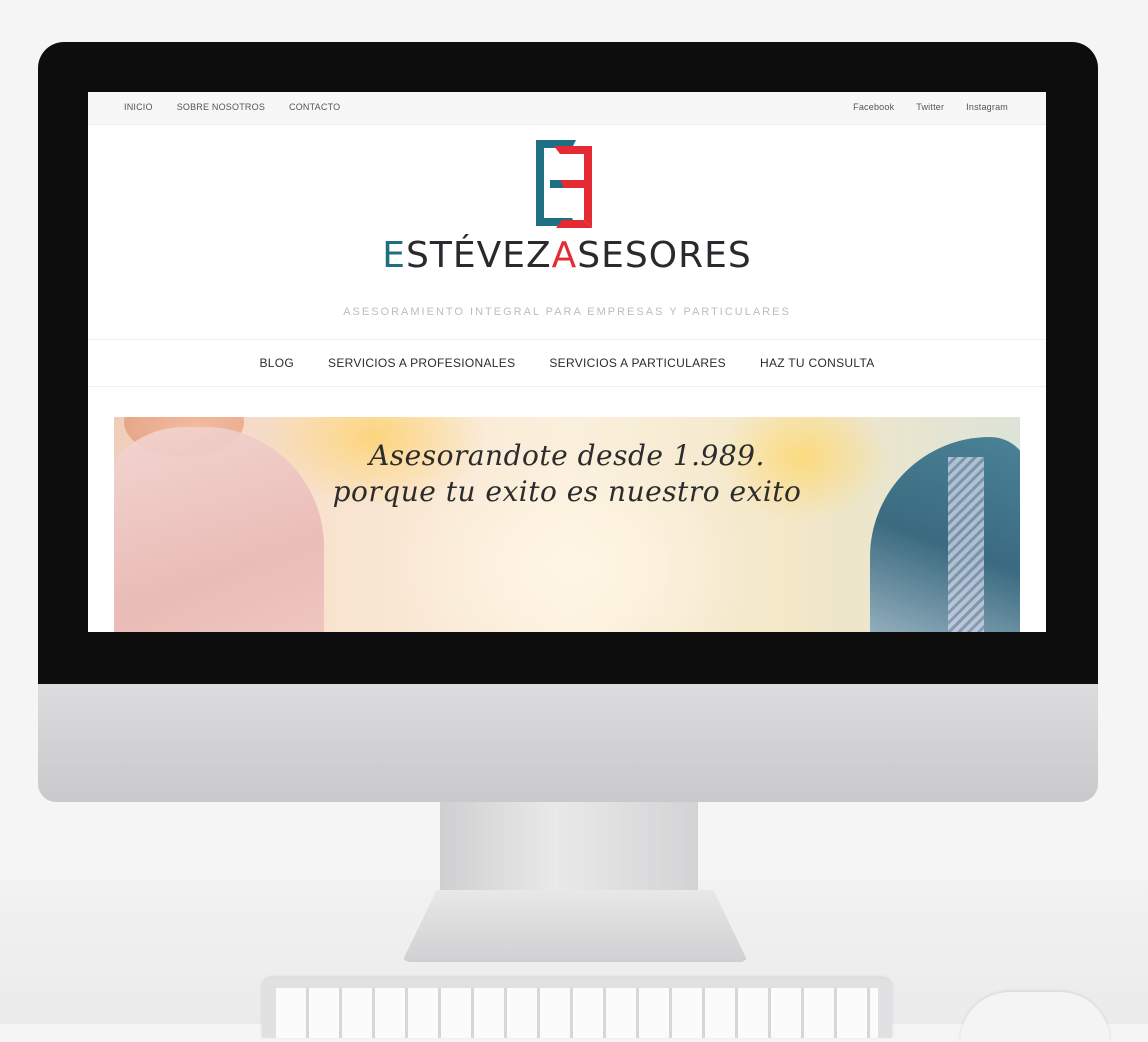 This screenshot has height=1042, width=1148. Describe the element at coordinates (421, 363) in the screenshot. I see `nav-servicios-profesionales-link: SERVICIOS A PROFESIONALES` at that location.